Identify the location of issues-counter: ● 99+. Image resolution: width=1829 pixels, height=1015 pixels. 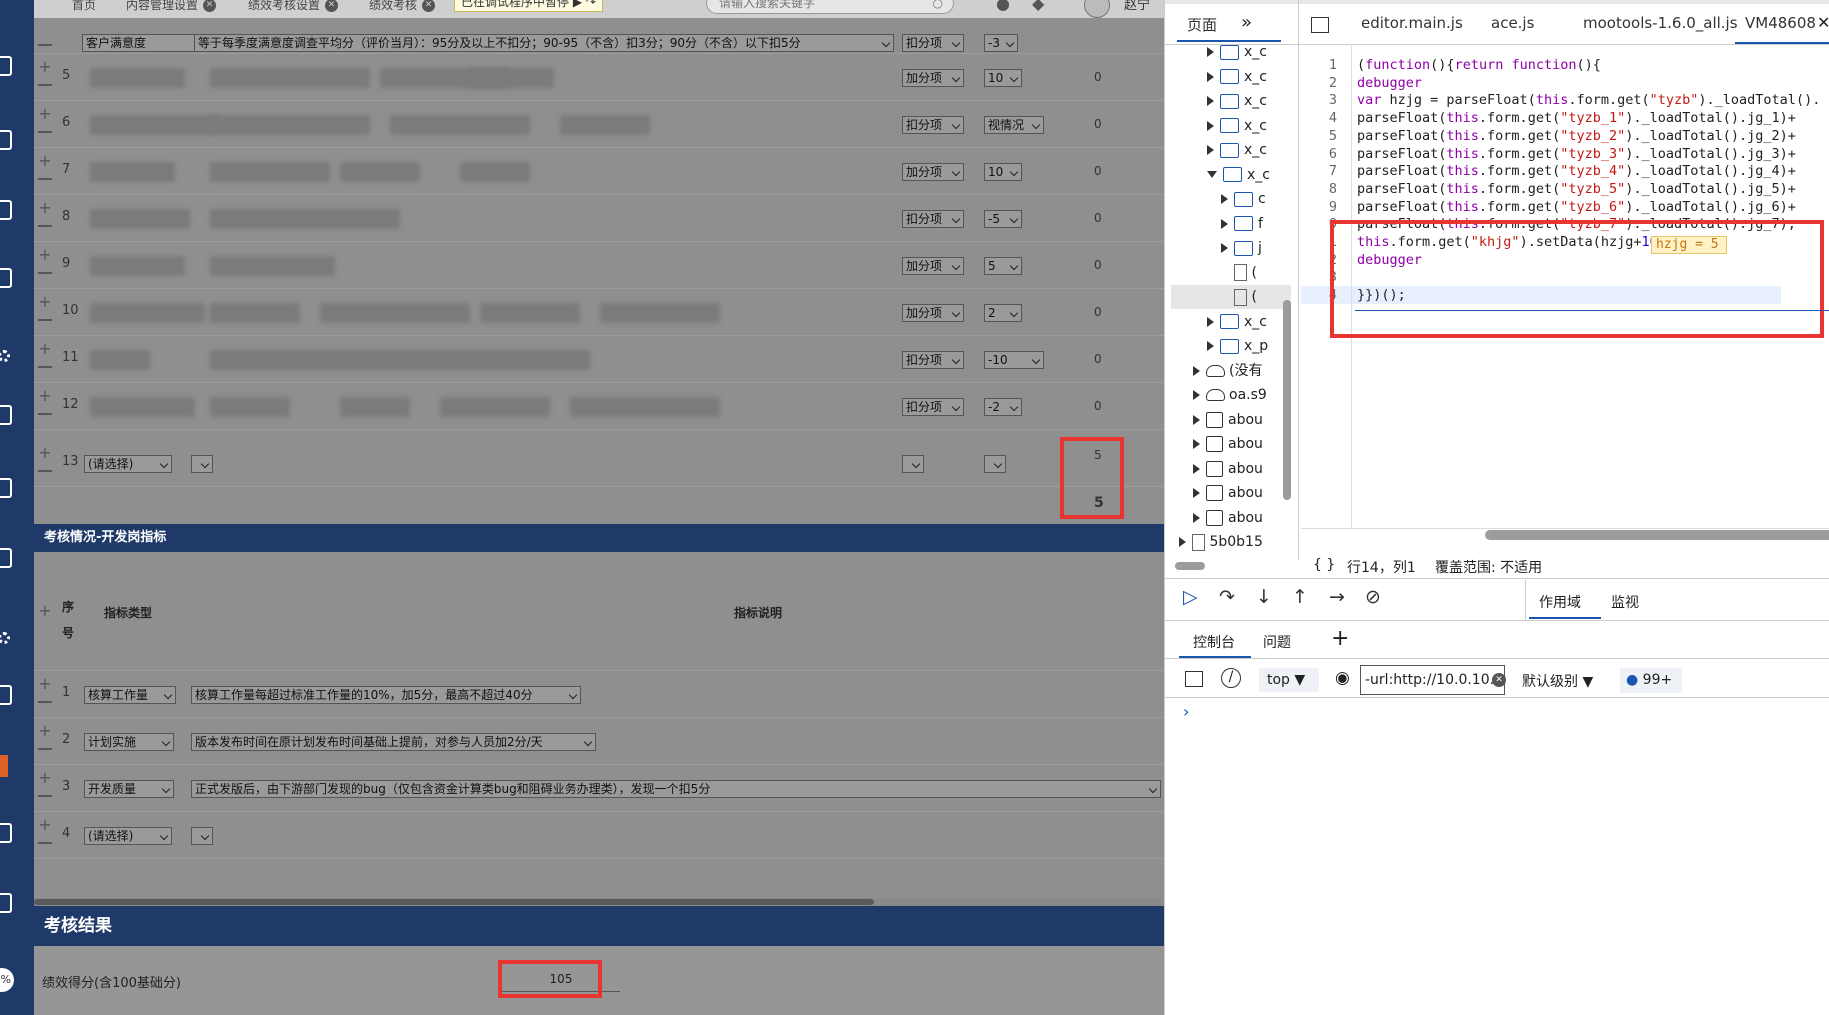
(1651, 680).